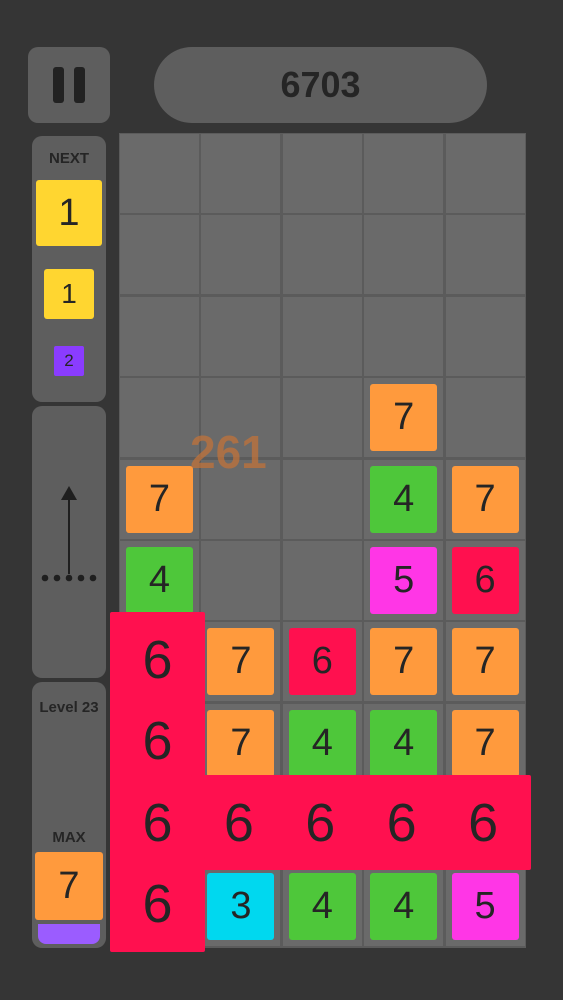 This screenshot has width=563, height=1000. Describe the element at coordinates (69, 707) in the screenshot. I see `level-label: Level 23` at that location.